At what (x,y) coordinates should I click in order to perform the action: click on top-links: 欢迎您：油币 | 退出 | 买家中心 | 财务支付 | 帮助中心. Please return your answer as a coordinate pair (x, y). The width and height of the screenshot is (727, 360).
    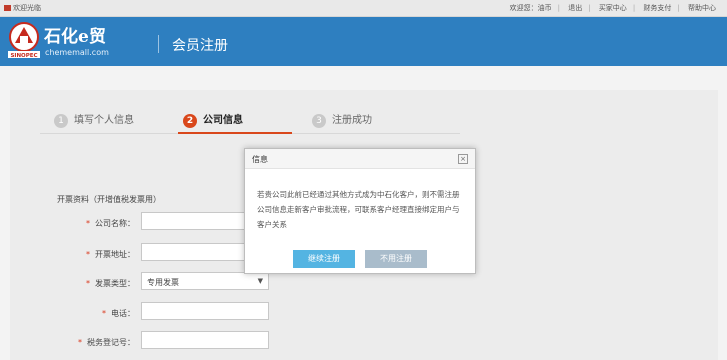
    Looking at the image, I should click on (613, 8).